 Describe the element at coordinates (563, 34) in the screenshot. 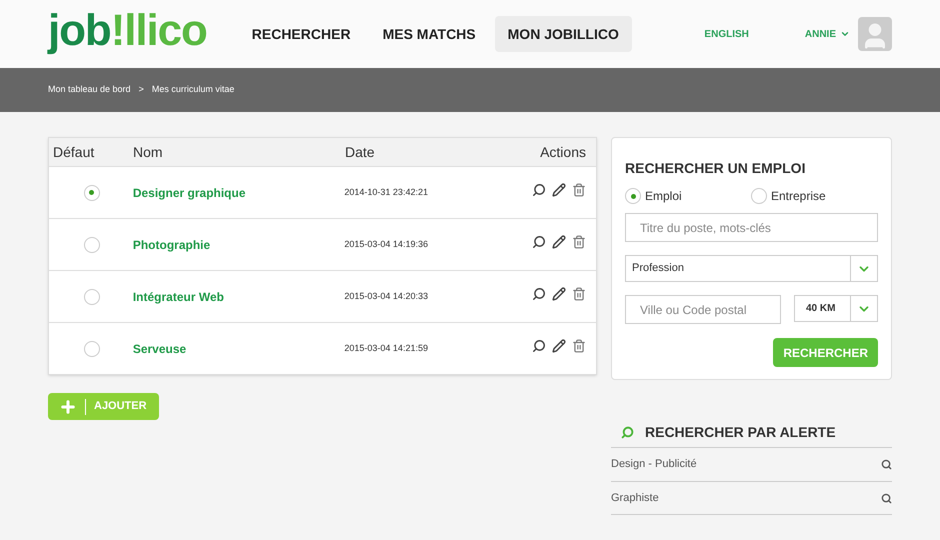

I see `nav-tab: MON JOBILLICO` at that location.